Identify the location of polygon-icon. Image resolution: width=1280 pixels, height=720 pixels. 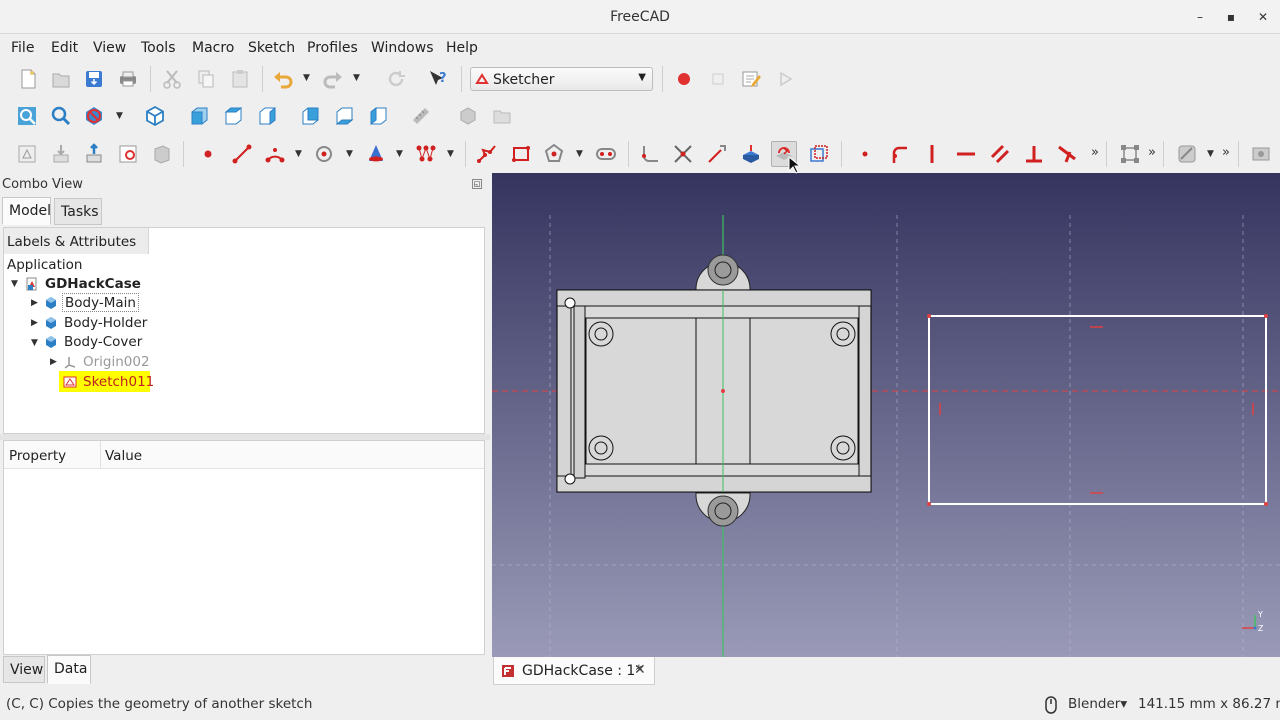
(554, 154).